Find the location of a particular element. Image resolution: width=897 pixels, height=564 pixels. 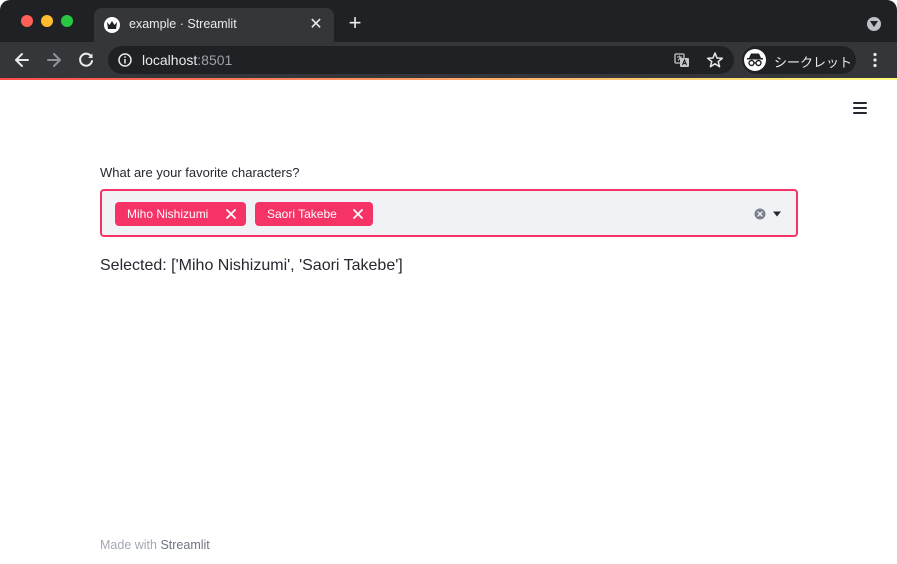

browser-titlebar: example · Streamlit ✕ + is located at coordinates (448, 21).